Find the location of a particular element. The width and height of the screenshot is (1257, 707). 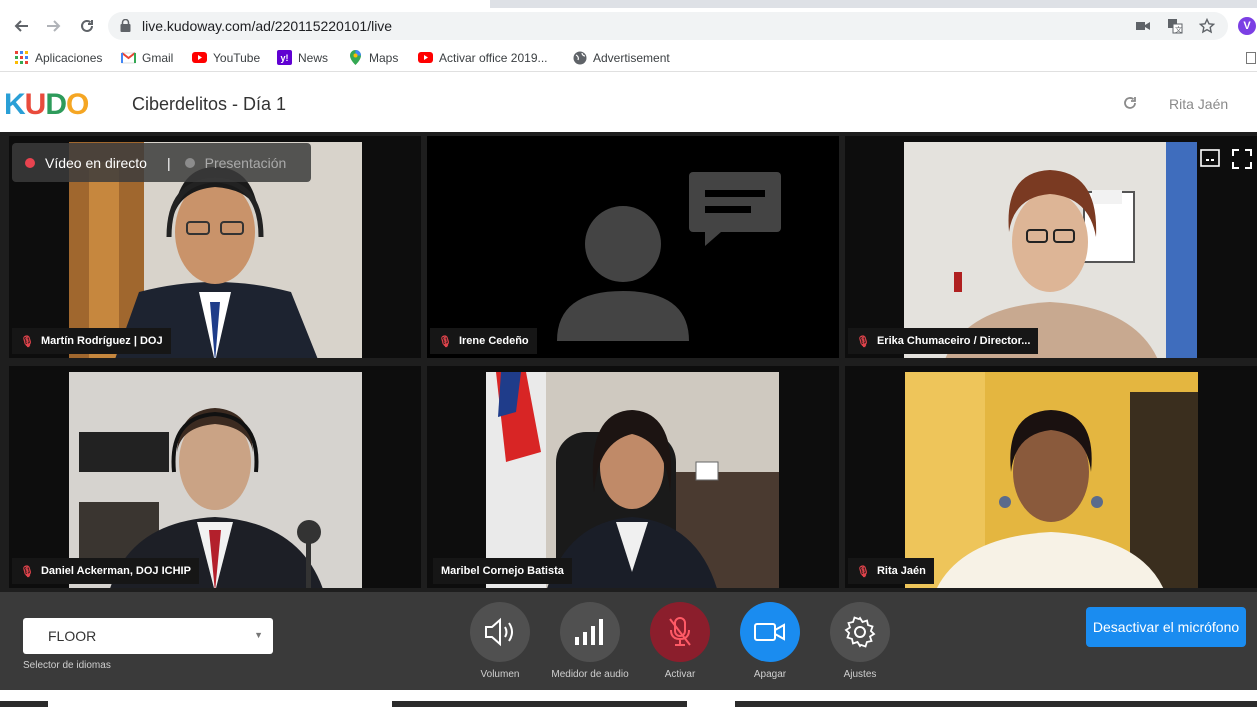

url-text: live.kudoway.com/ad/220115220101/live is located at coordinates (267, 26).